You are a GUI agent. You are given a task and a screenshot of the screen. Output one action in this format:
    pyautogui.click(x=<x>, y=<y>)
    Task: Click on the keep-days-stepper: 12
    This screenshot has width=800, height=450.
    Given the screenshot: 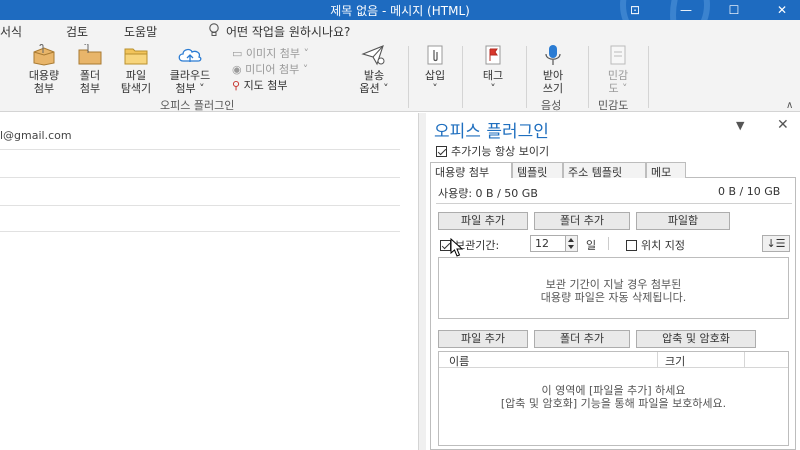 What is the action you would take?
    pyautogui.click(x=554, y=243)
    